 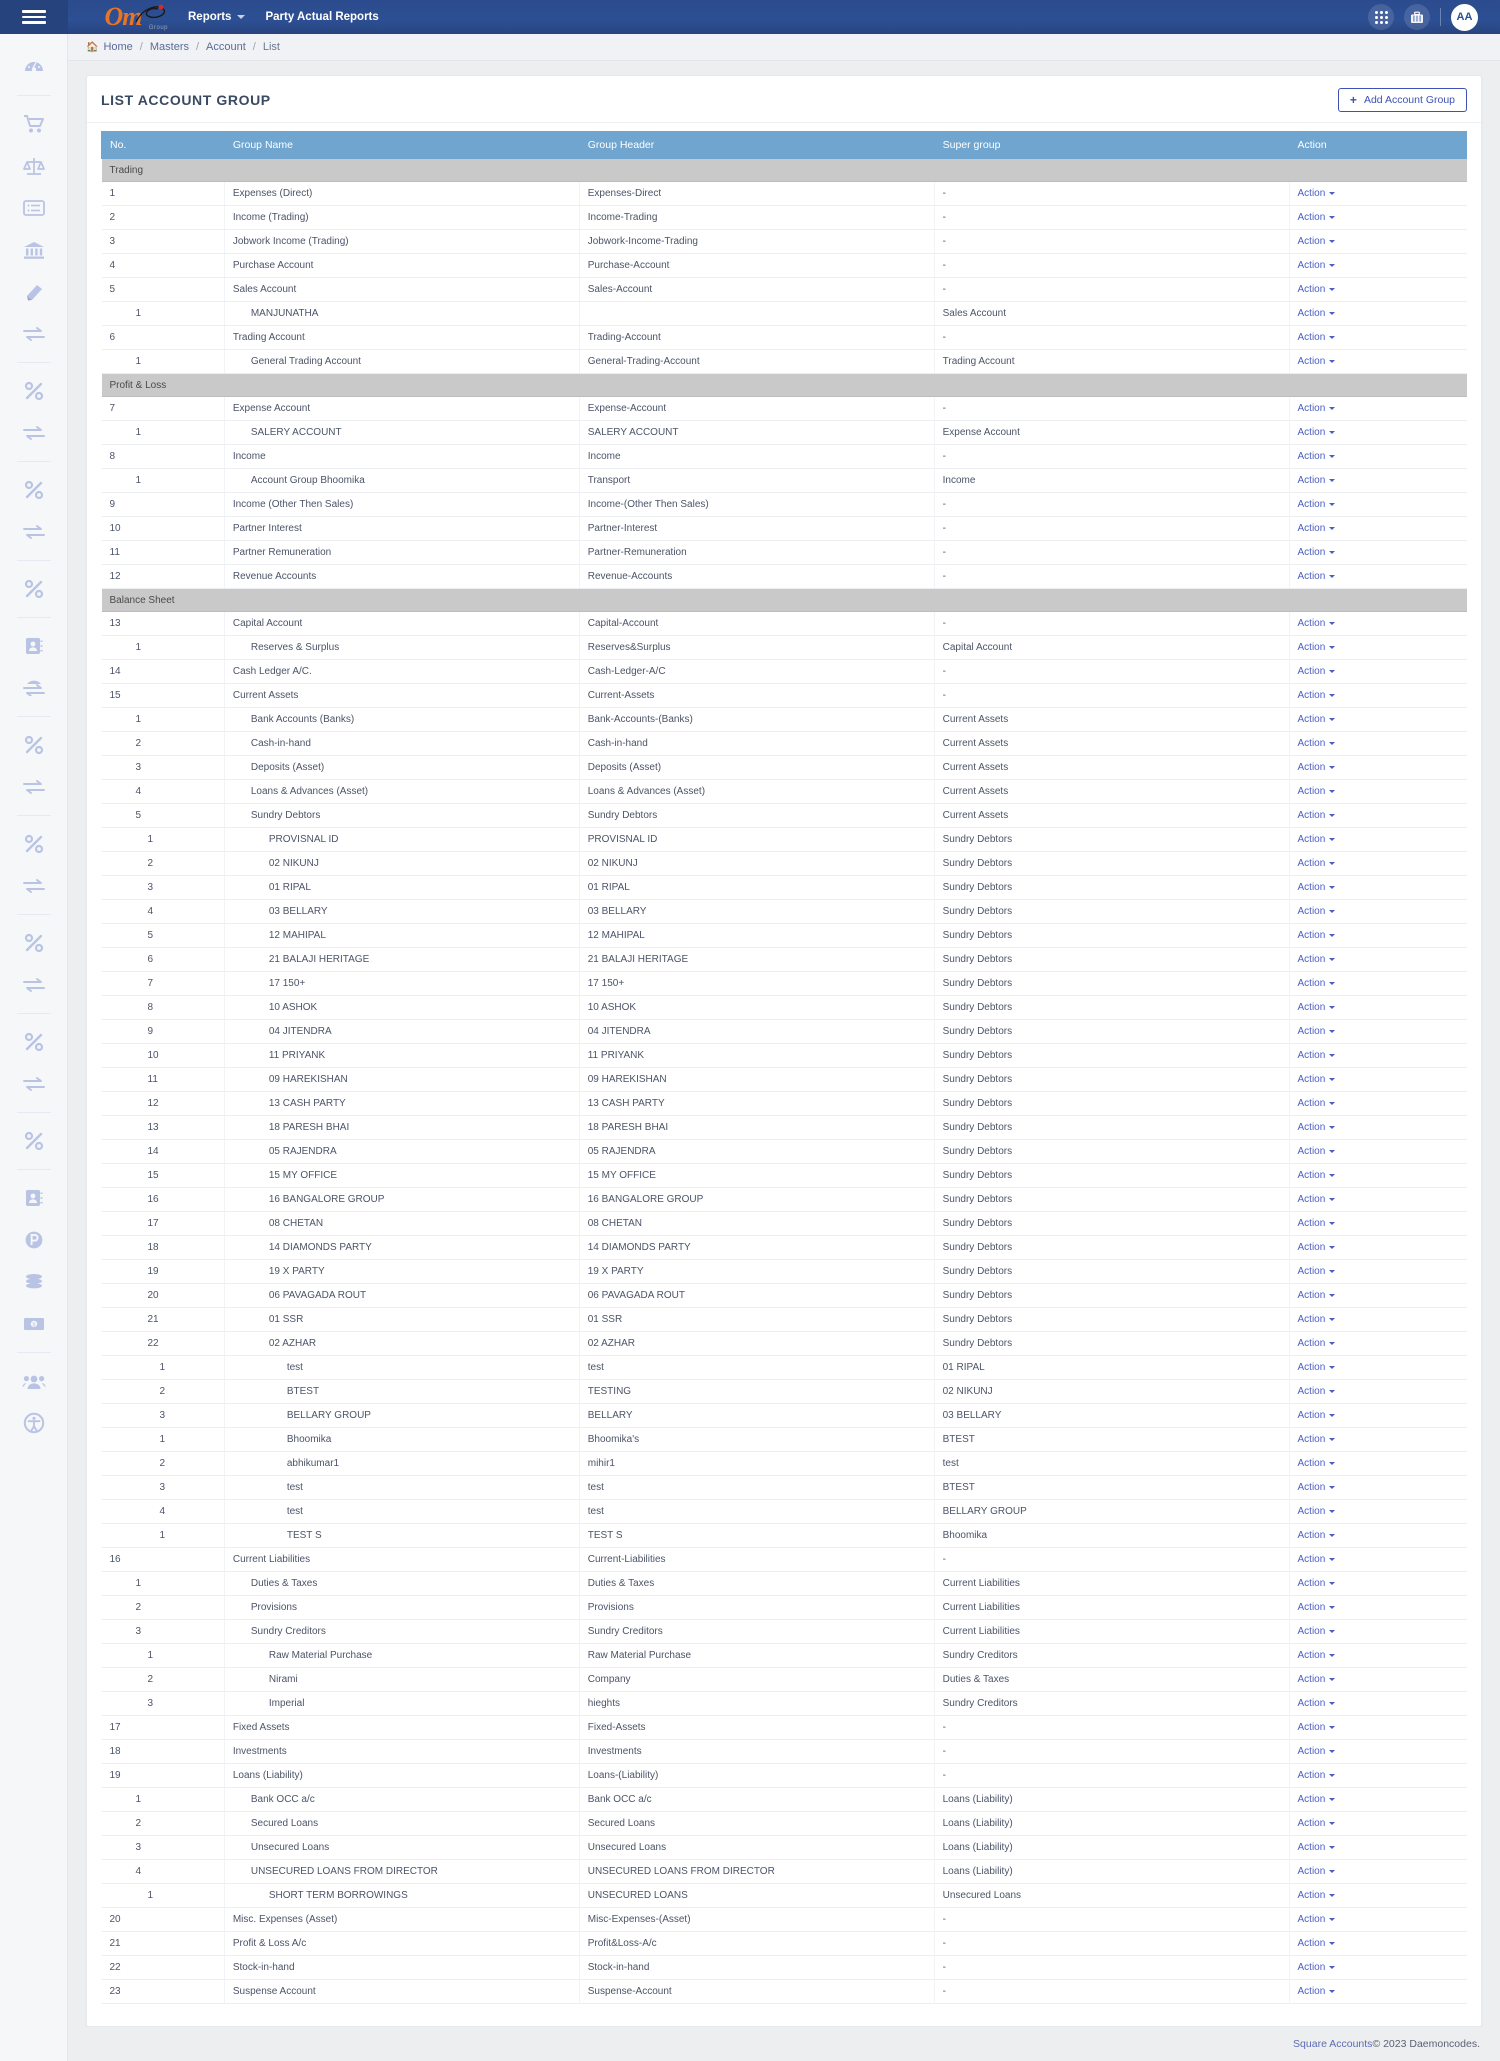 I want to click on breadcrumb-home: Home, so click(x=117, y=47).